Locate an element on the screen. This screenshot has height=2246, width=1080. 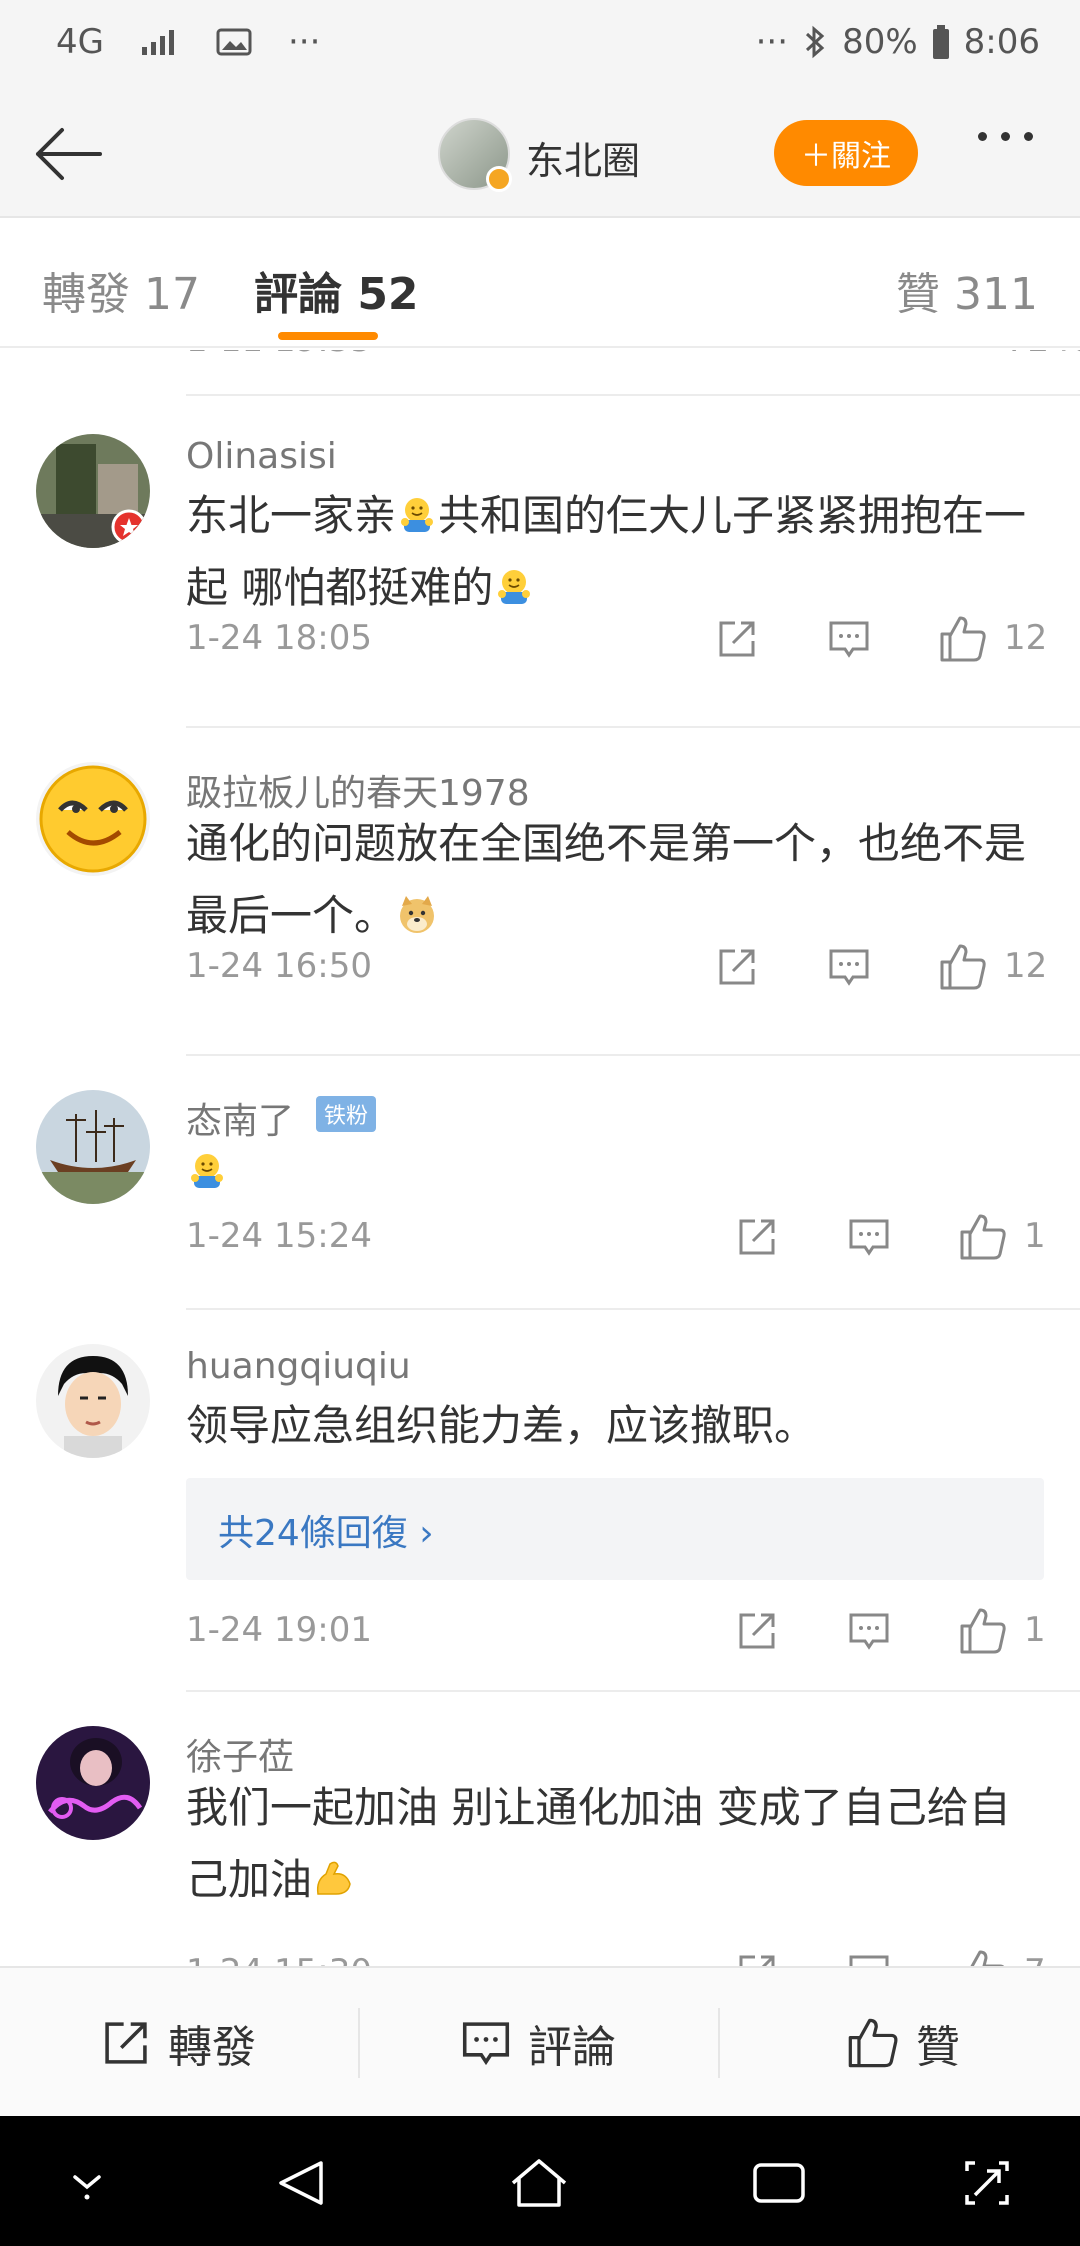
battery-icon is located at coordinates (940, 42).